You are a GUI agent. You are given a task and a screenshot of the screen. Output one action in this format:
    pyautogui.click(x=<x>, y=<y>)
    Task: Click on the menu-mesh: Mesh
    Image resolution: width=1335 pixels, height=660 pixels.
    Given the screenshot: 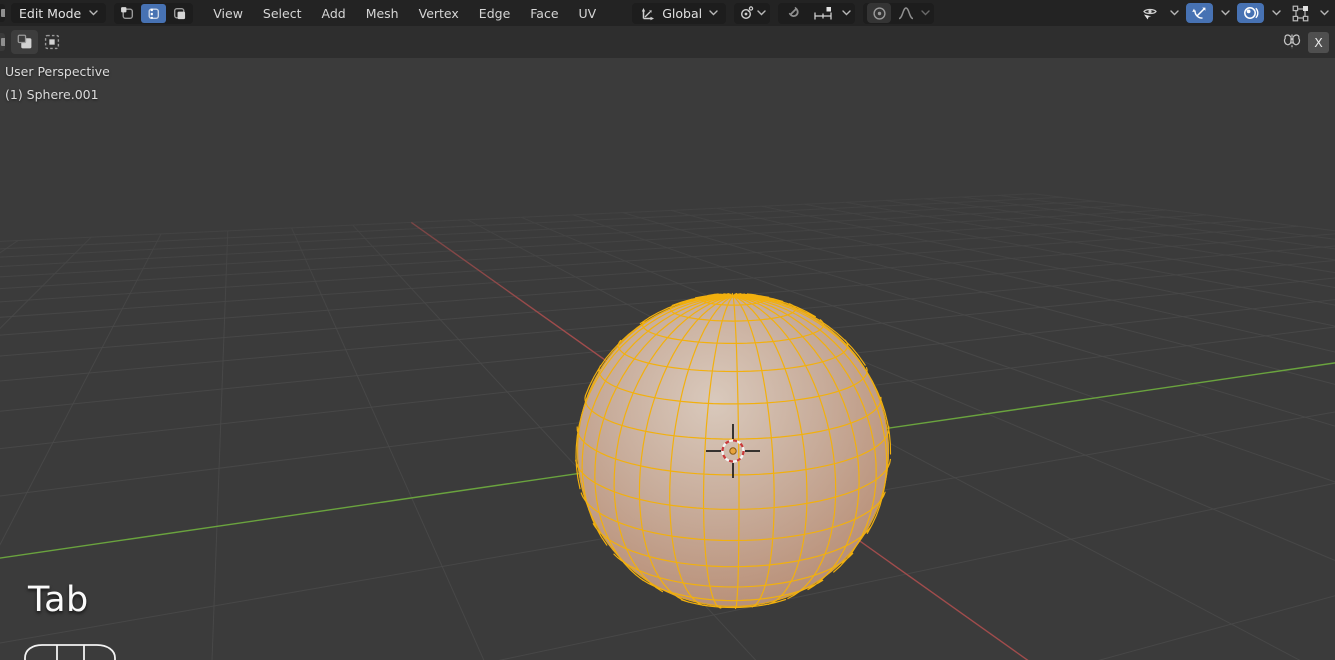 What is the action you would take?
    pyautogui.click(x=382, y=13)
    